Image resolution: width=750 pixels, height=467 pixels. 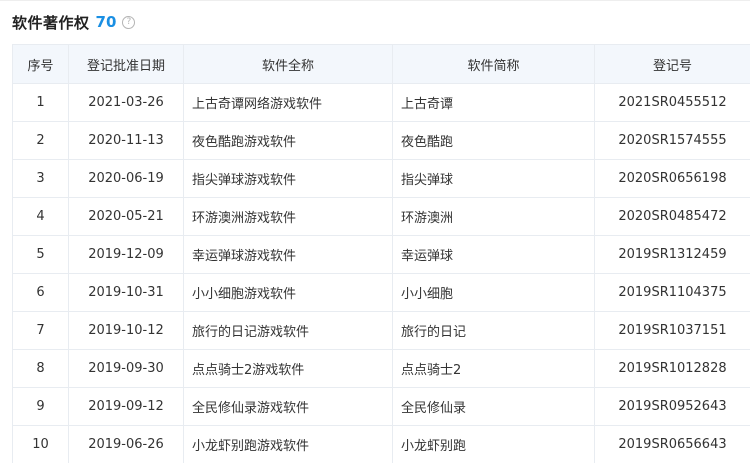 What do you see at coordinates (288, 444) in the screenshot?
I see `cell-full-name: 小龙虾别跑游戏软件` at bounding box center [288, 444].